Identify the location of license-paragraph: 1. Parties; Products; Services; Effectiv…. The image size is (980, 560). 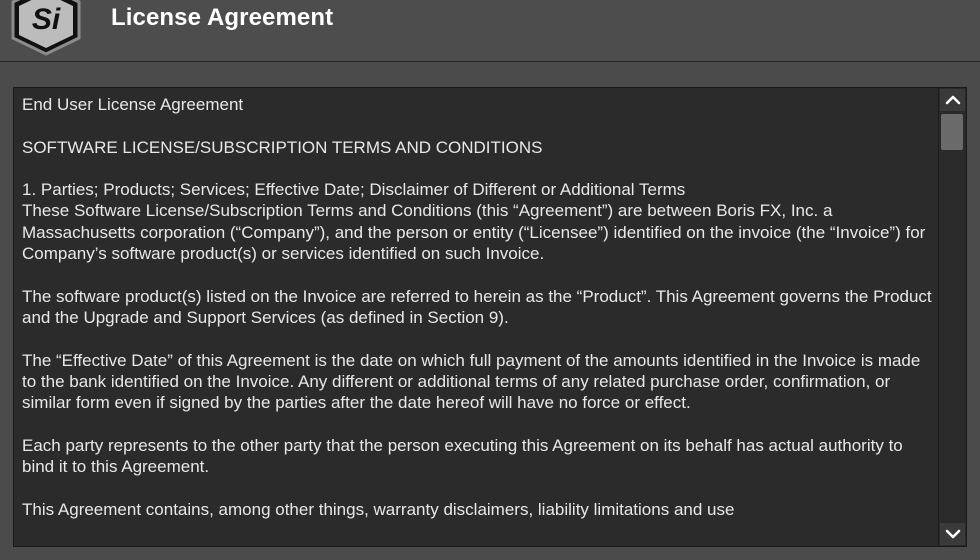
(474, 222).